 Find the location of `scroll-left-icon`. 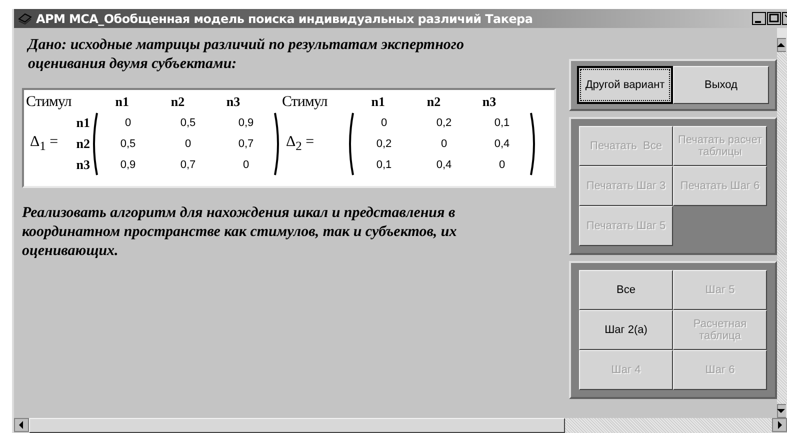

scroll-left-icon is located at coordinates (21, 425).